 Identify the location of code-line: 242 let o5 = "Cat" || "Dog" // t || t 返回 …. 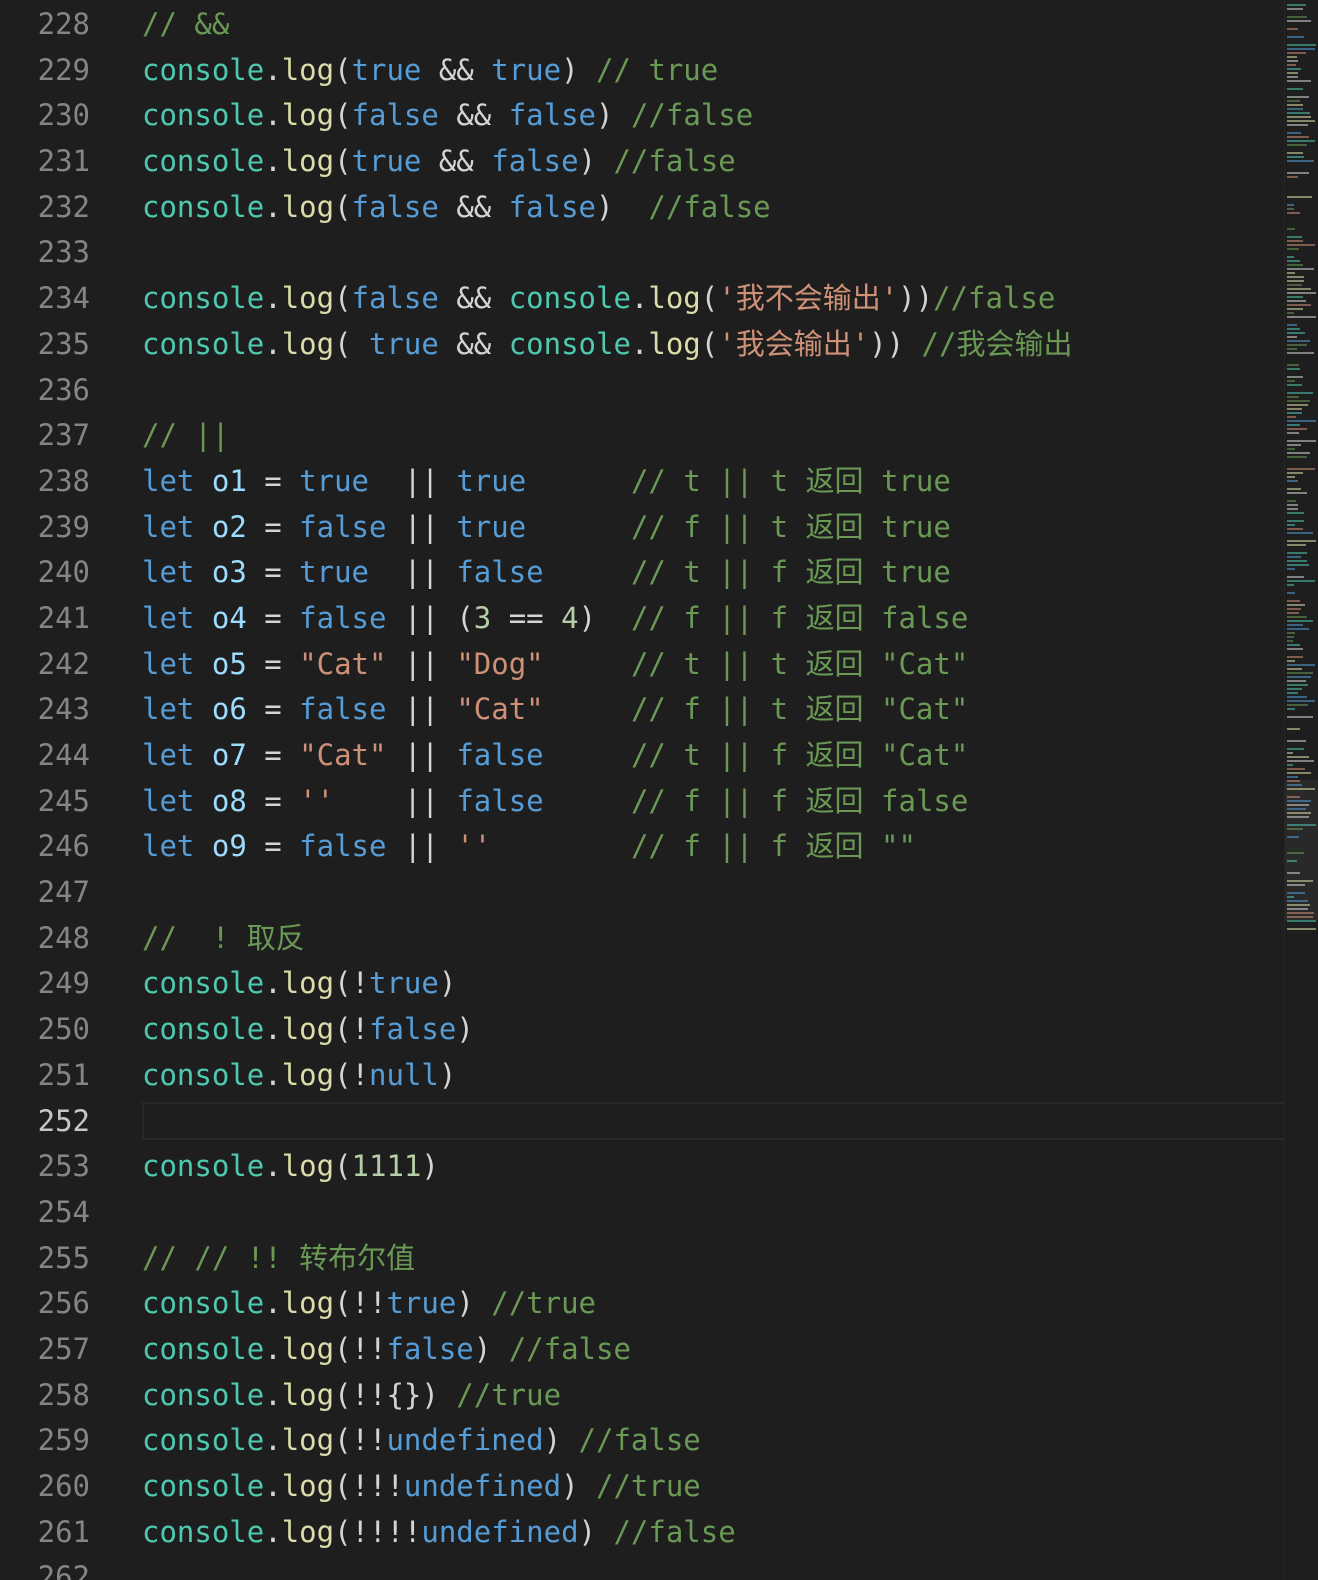
(646, 665).